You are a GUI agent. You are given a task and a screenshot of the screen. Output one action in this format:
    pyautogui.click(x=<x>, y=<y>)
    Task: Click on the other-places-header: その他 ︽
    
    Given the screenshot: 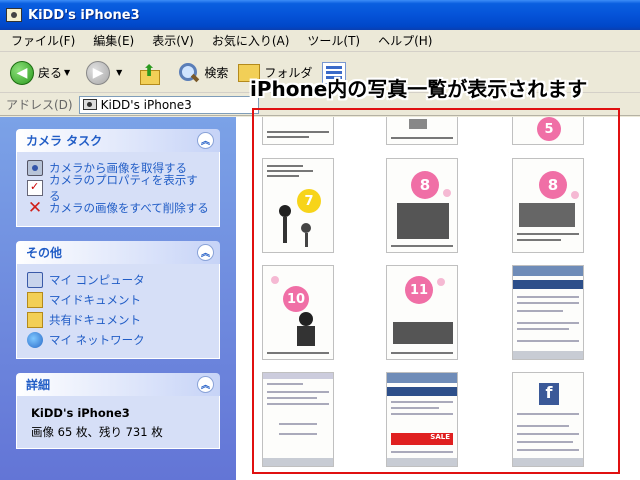 What is the action you would take?
    pyautogui.click(x=118, y=252)
    